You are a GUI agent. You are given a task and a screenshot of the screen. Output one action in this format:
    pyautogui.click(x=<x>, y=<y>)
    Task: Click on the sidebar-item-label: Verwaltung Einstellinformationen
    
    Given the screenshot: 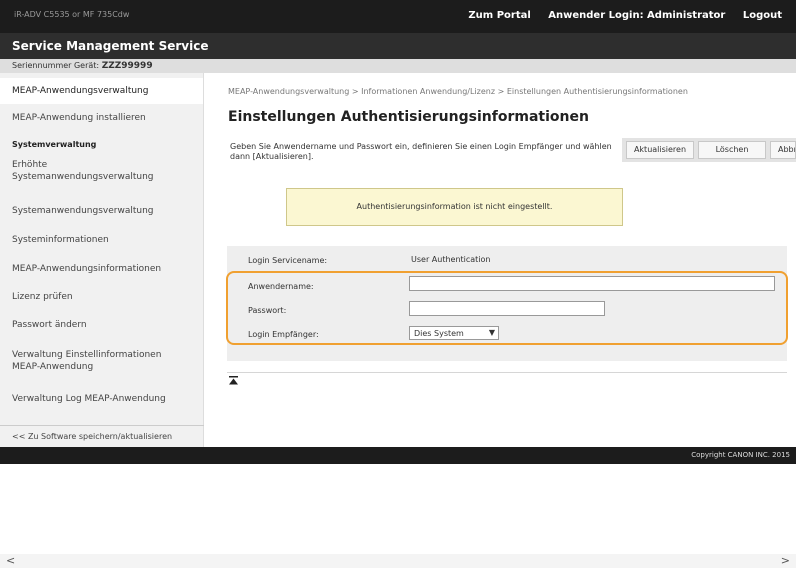 What is the action you would take?
    pyautogui.click(x=87, y=355)
    